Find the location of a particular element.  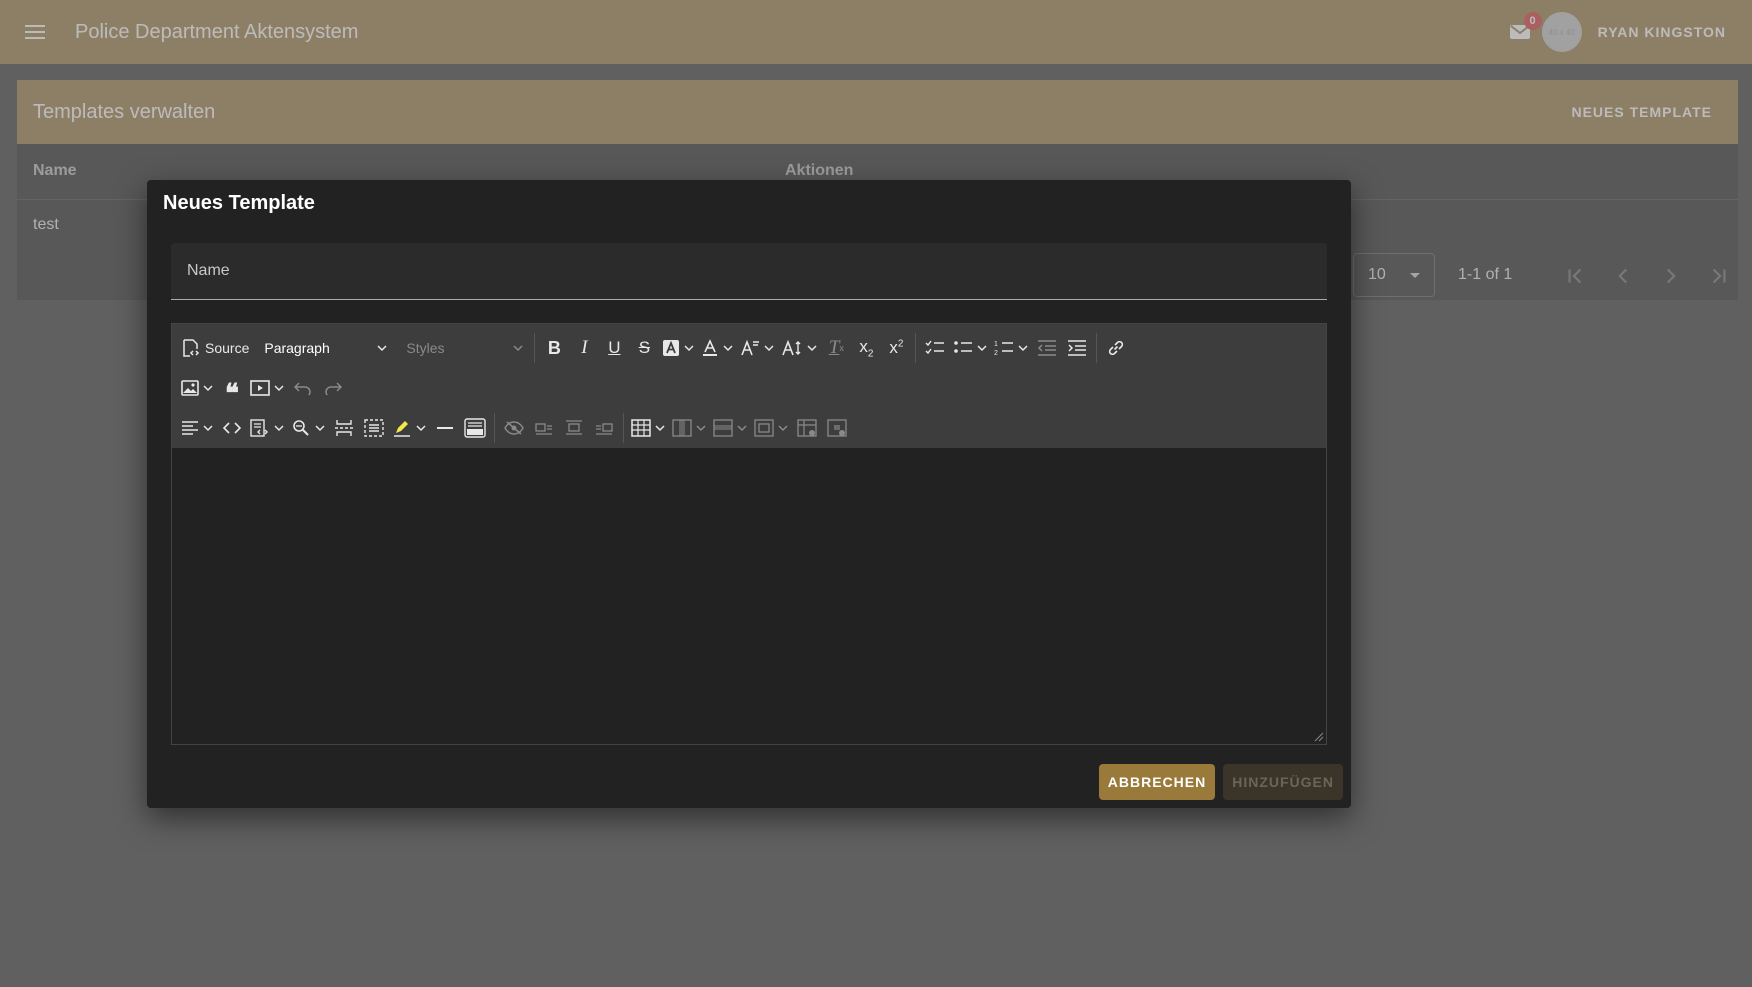

page-break-button is located at coordinates (344, 428).